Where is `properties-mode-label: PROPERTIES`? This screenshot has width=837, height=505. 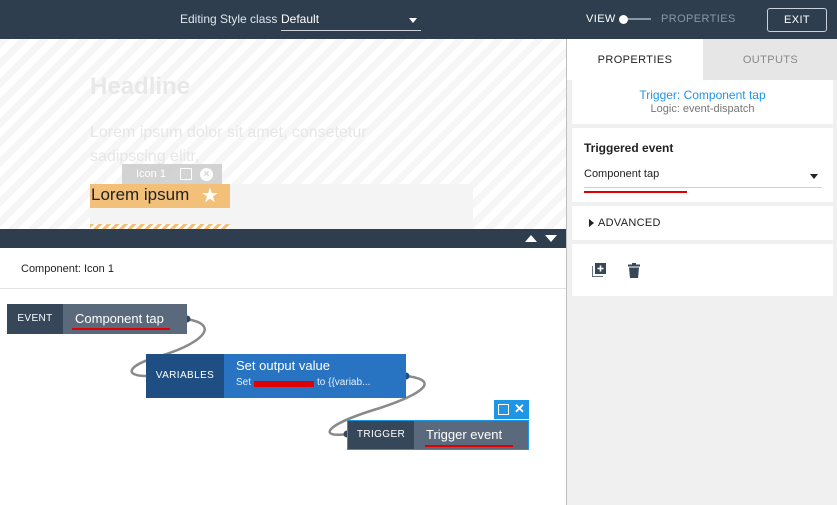
properties-mode-label: PROPERTIES is located at coordinates (698, 19).